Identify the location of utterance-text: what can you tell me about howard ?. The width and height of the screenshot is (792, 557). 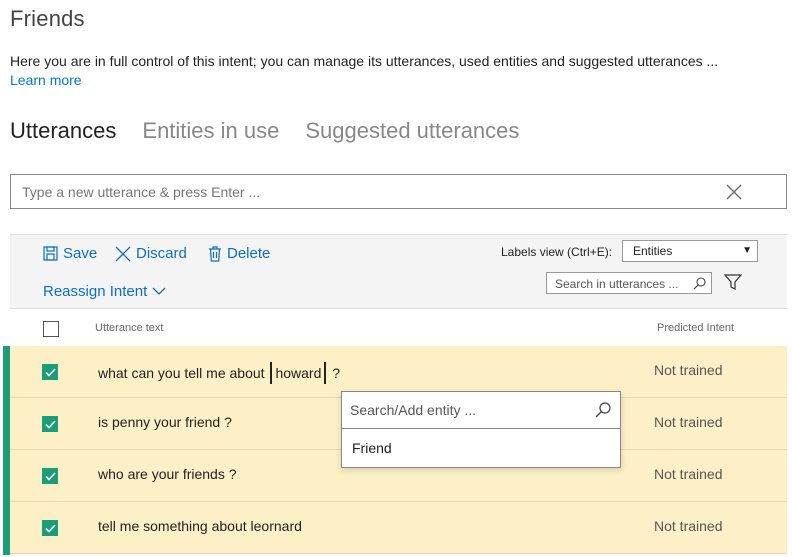
(219, 373).